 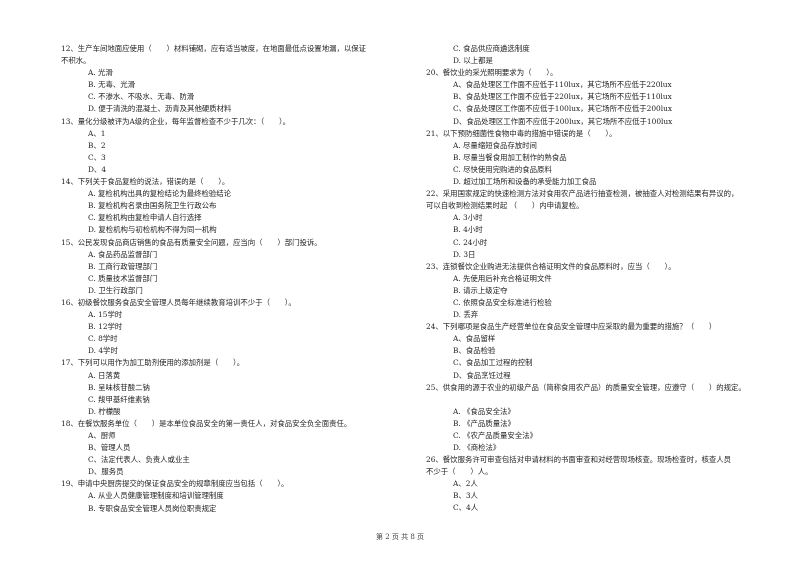 What do you see at coordinates (492, 73) in the screenshot?
I see `question-text: 20、餐饮业的采光照明要求为（ ）。` at bounding box center [492, 73].